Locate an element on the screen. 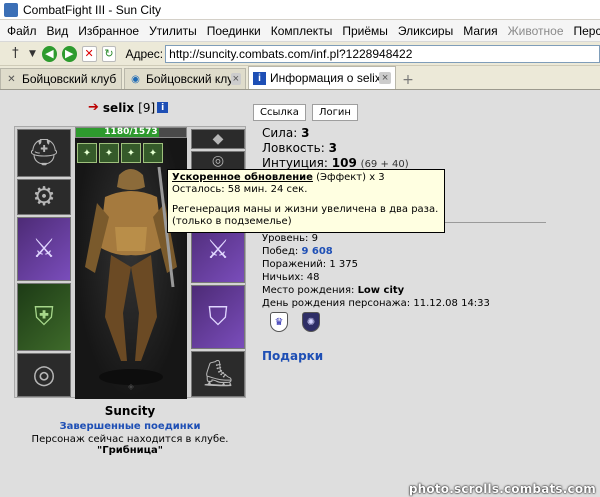 The width and height of the screenshot is (600, 497). menu-character: Персонаж is located at coordinates (584, 31).